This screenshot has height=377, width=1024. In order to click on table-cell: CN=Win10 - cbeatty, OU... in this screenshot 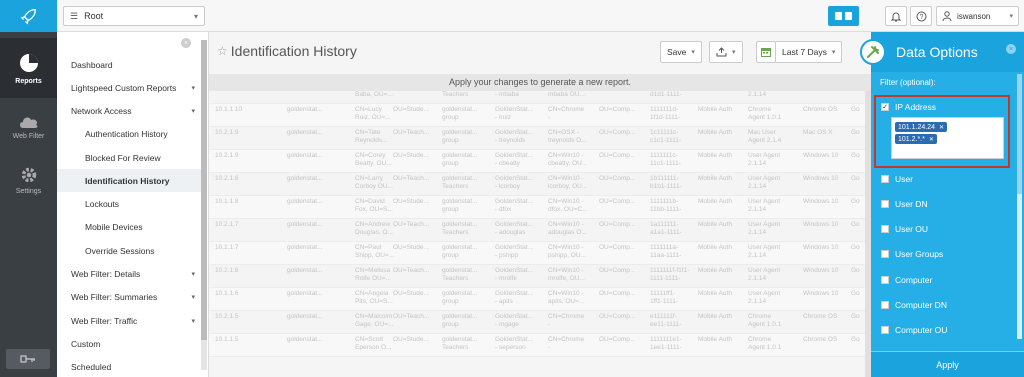, I will do `click(568, 159)`.